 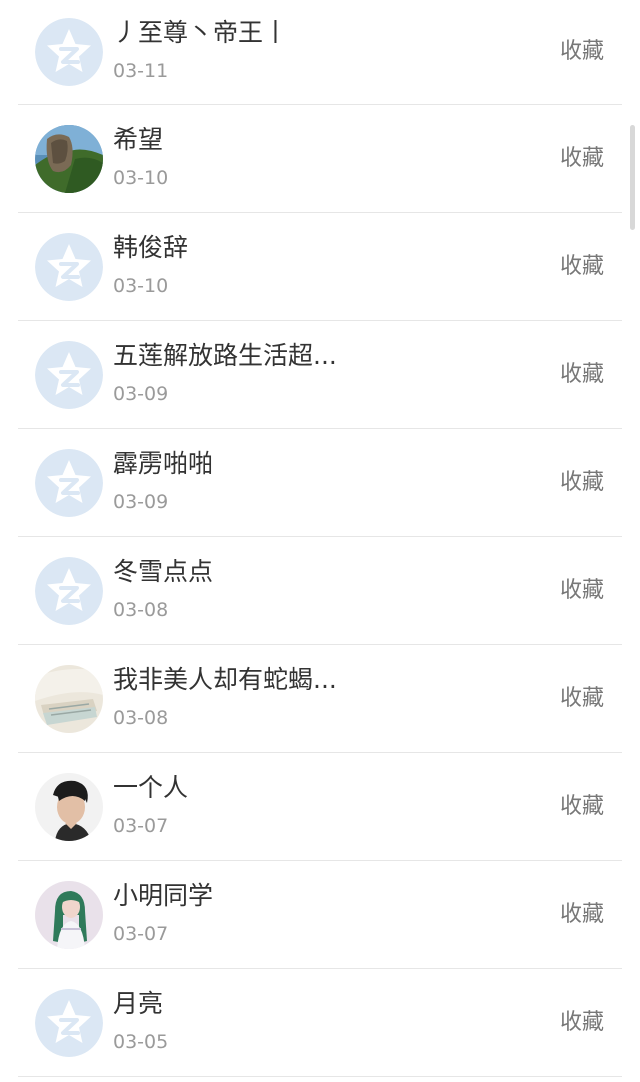 What do you see at coordinates (151, 247) in the screenshot?
I see `contact-name: 韩俊辞` at bounding box center [151, 247].